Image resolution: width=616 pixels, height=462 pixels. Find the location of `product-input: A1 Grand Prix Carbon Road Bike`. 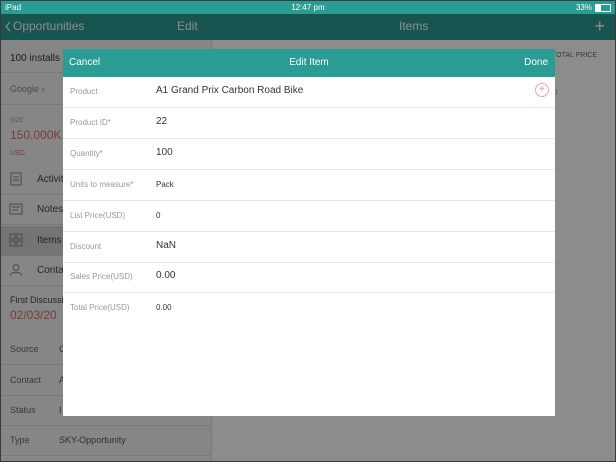

product-input: A1 Grand Prix Carbon Road Bike is located at coordinates (229, 90).